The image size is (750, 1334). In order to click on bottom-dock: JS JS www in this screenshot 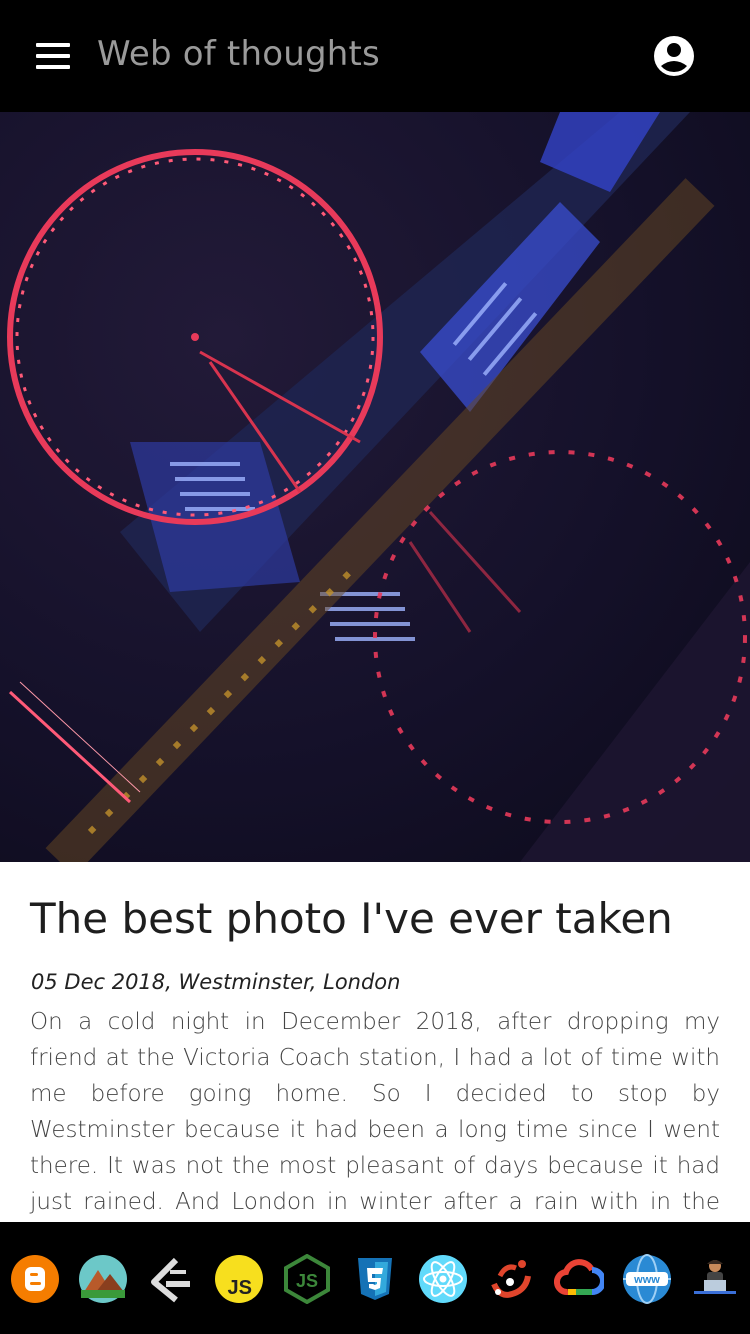, I will do `click(375, 1278)`.